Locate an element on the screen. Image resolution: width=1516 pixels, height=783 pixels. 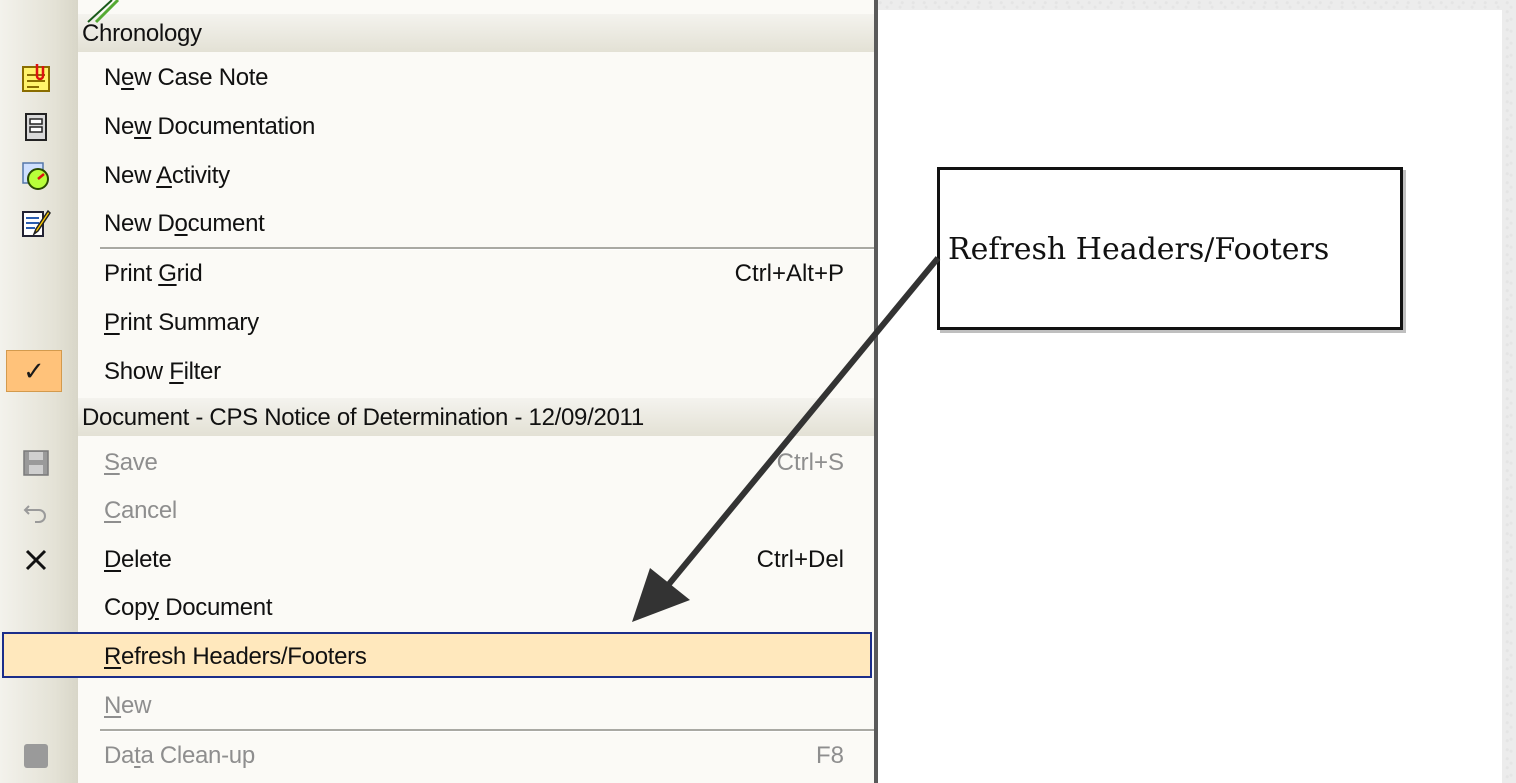
document-edit-icon is located at coordinates (36, 224).